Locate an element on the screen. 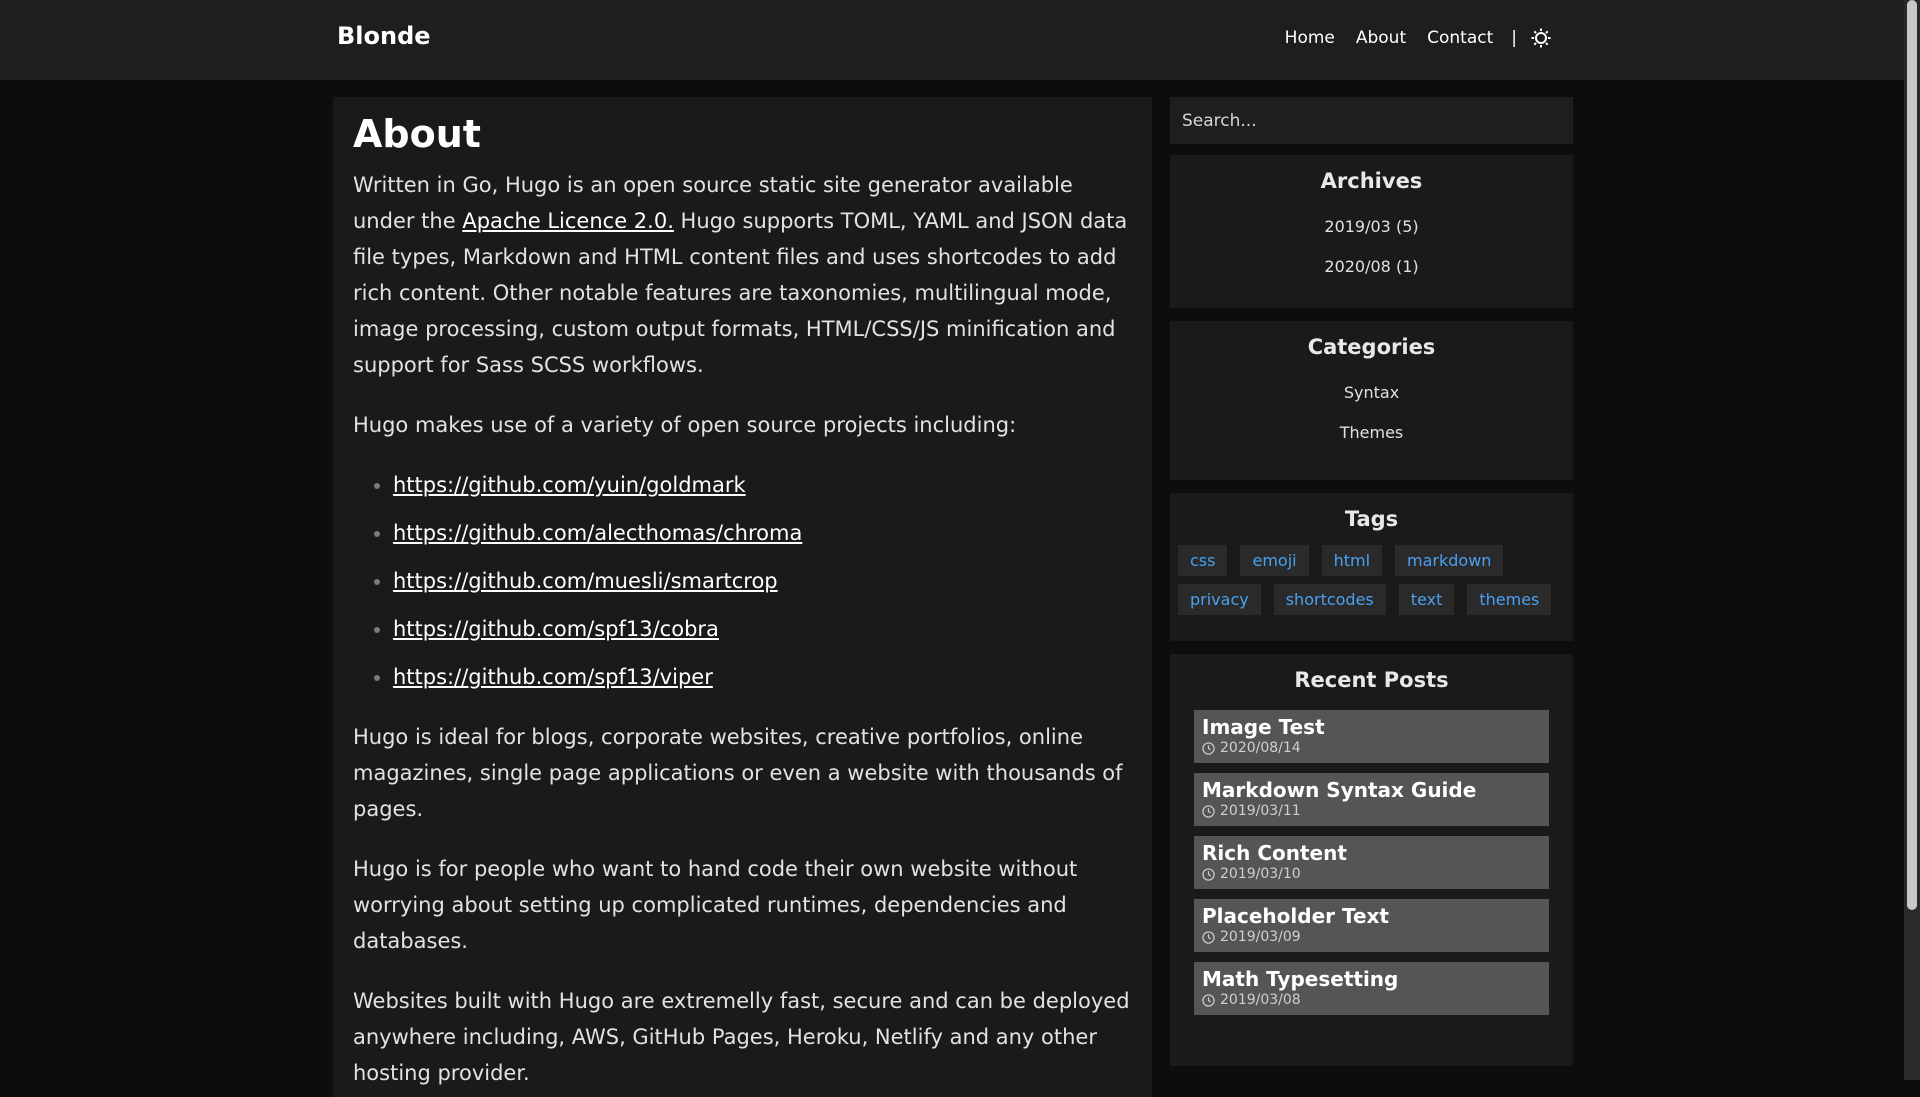  tag-privacy: privacy is located at coordinates (1219, 599).